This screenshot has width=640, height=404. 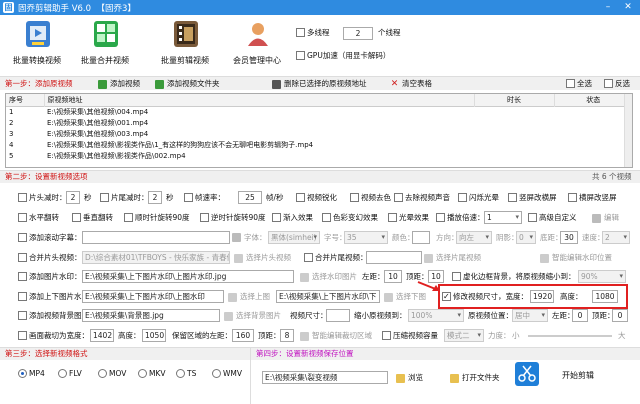 I want to click on cut-tail-option: 片尾减时：, so click(x=124, y=198).